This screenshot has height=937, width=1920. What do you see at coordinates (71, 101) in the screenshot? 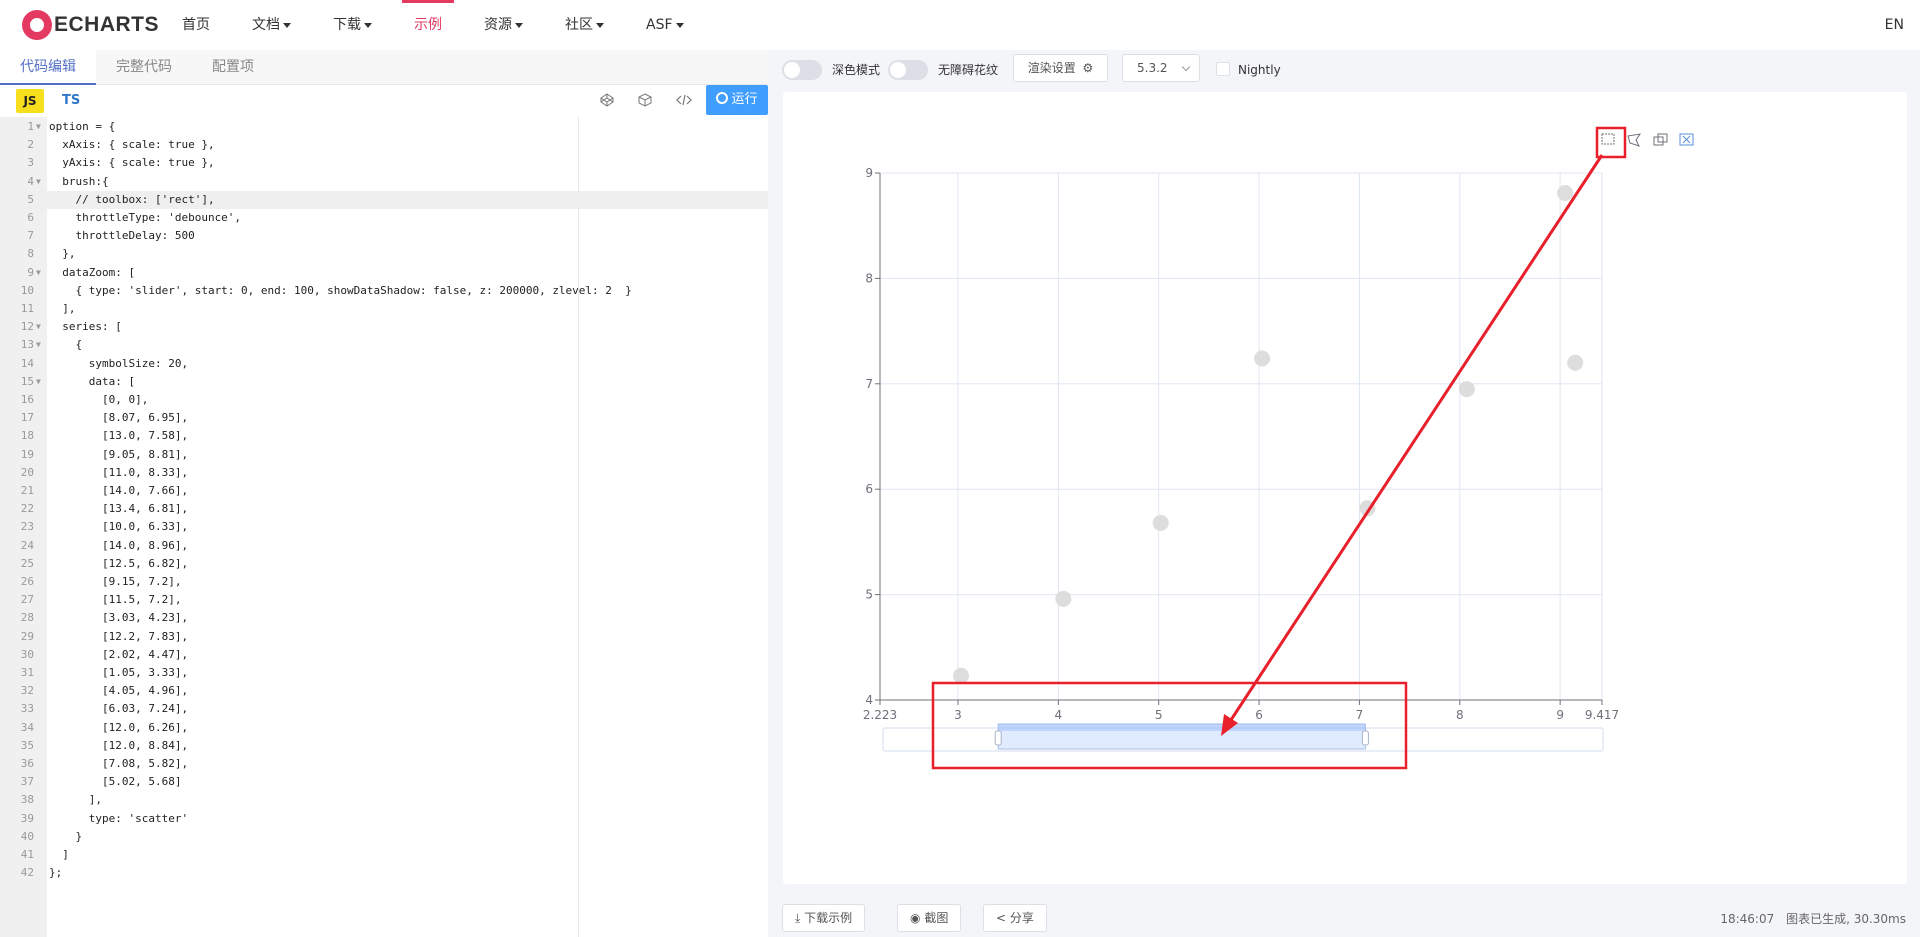
I see `lang-ts-button: TS` at bounding box center [71, 101].